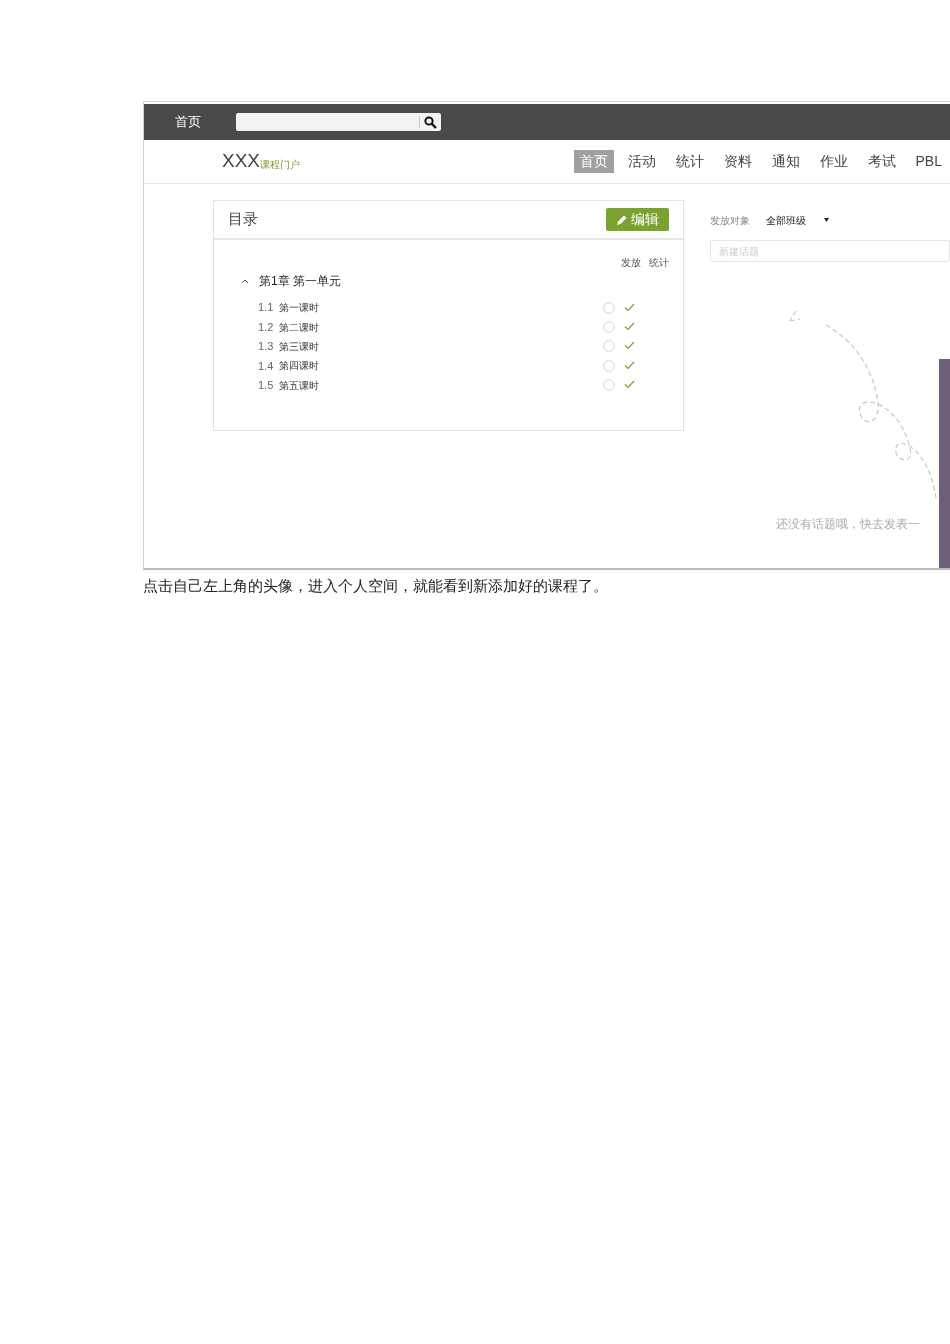 This screenshot has width=950, height=1344. I want to click on nav-tab: 活动, so click(641, 161).